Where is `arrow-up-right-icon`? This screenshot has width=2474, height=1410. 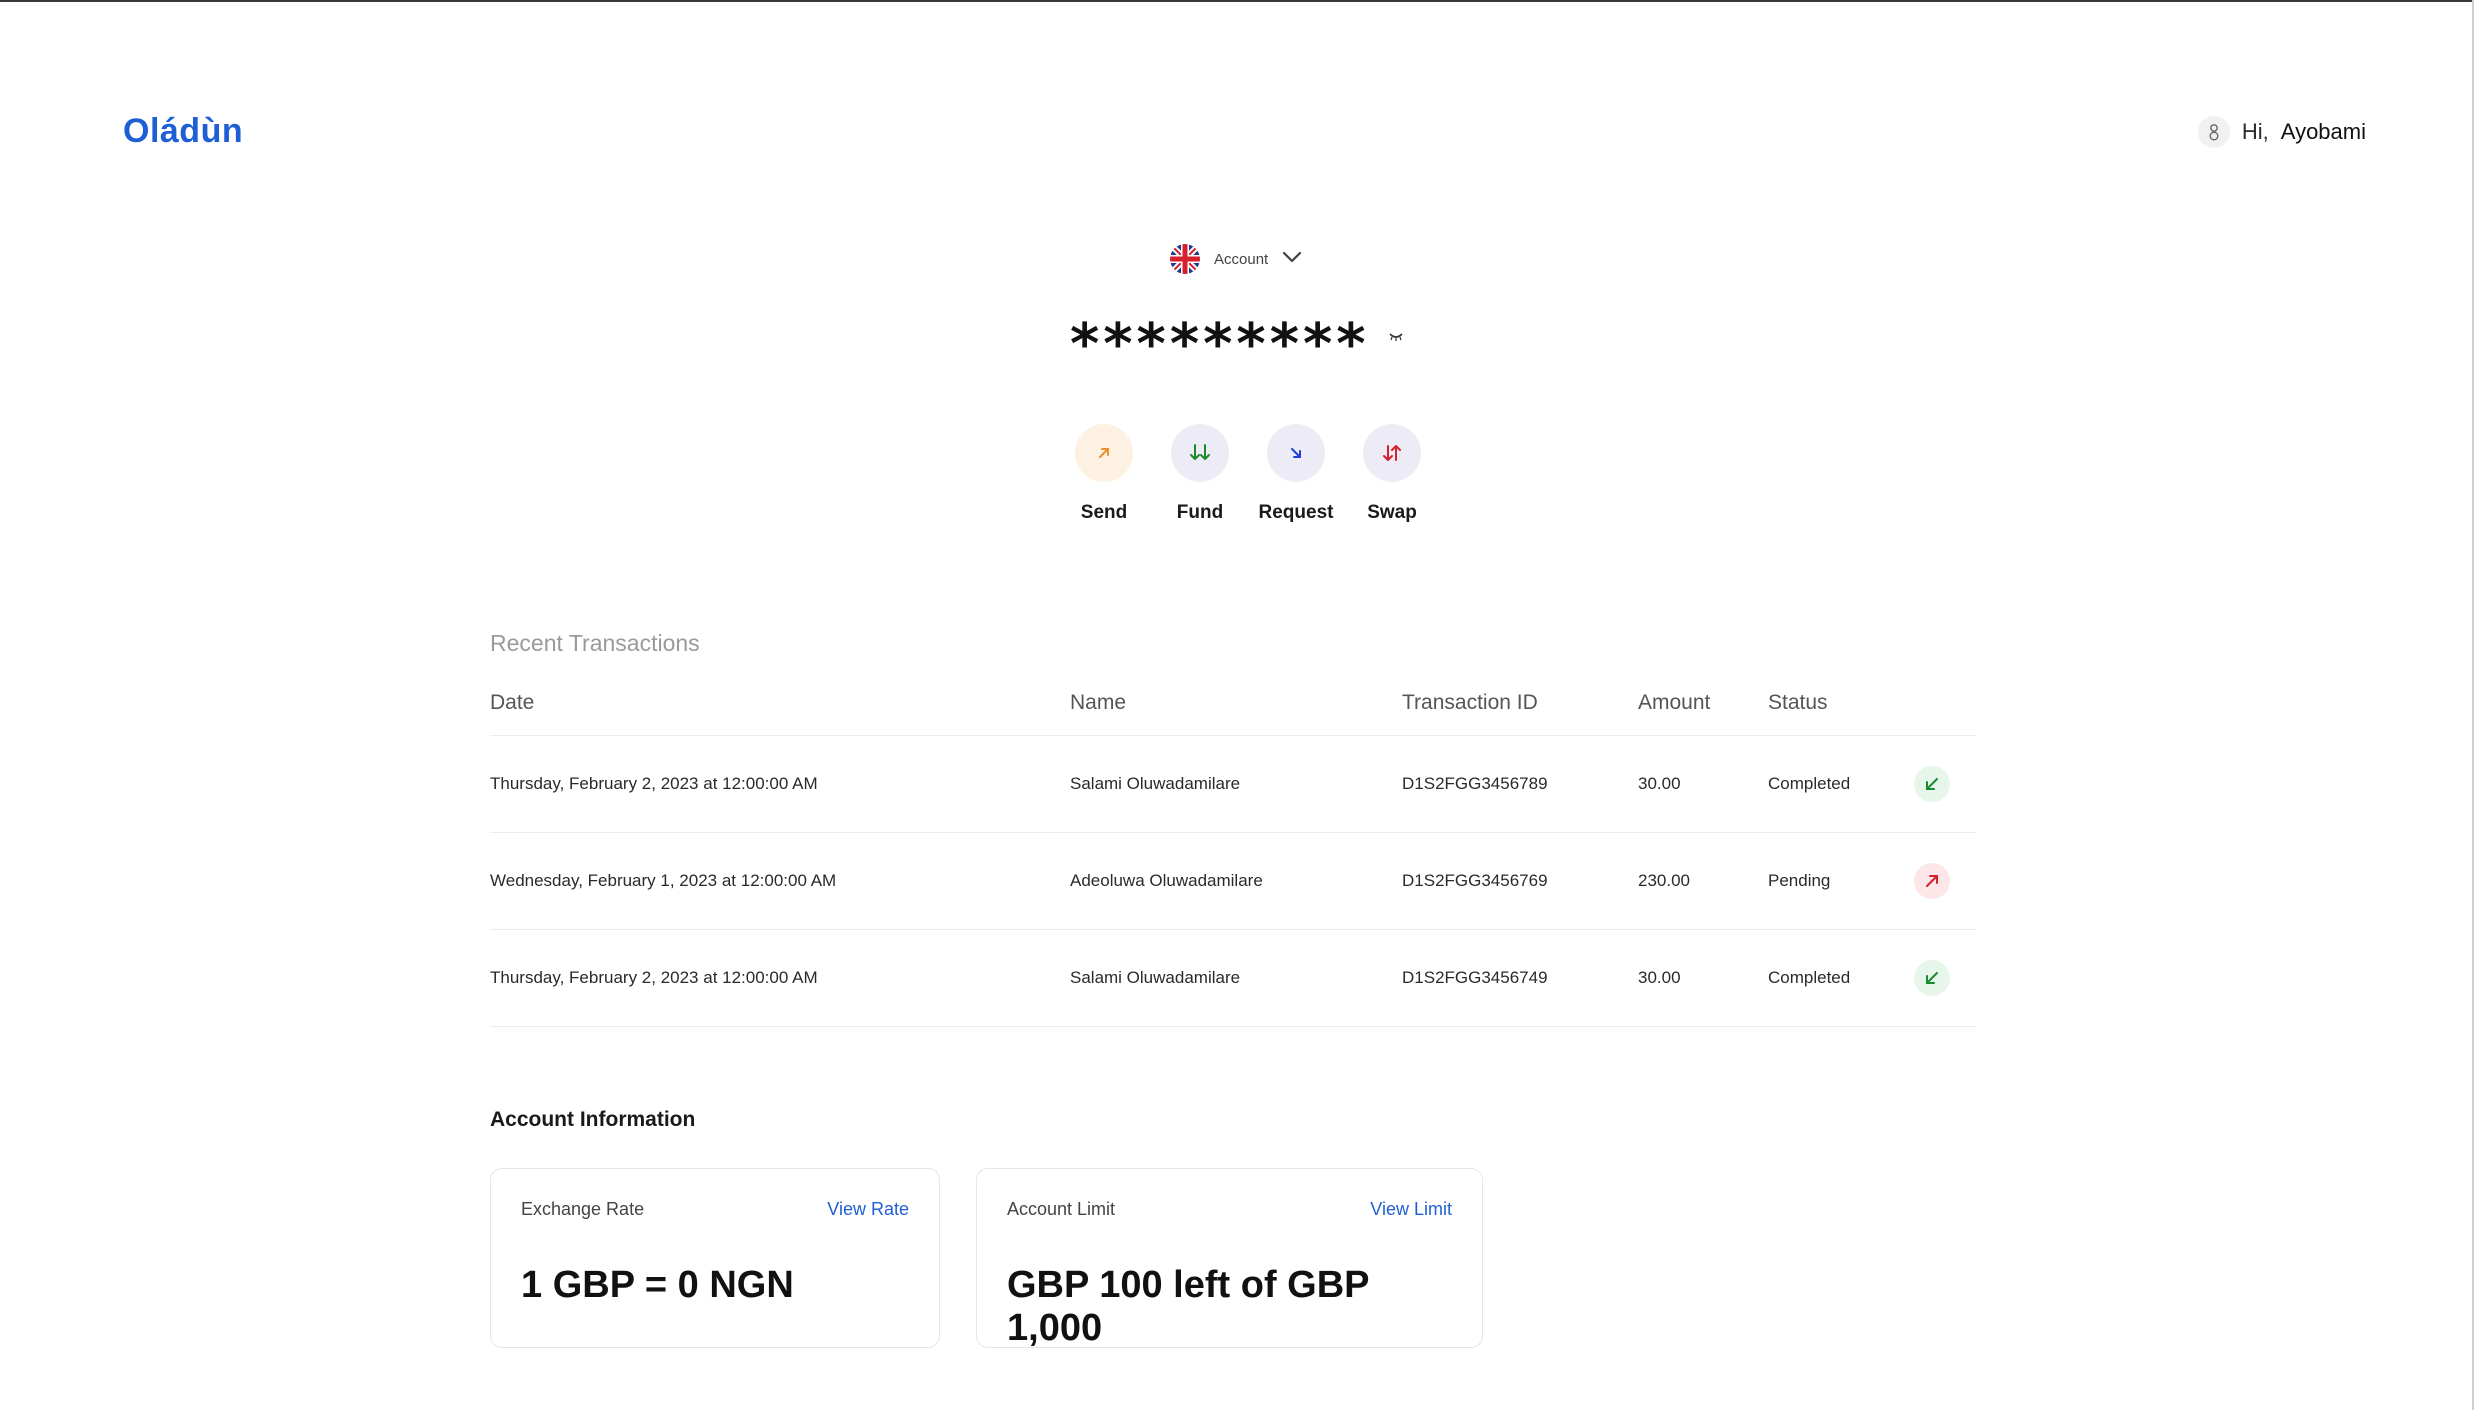 arrow-up-right-icon is located at coordinates (1104, 453).